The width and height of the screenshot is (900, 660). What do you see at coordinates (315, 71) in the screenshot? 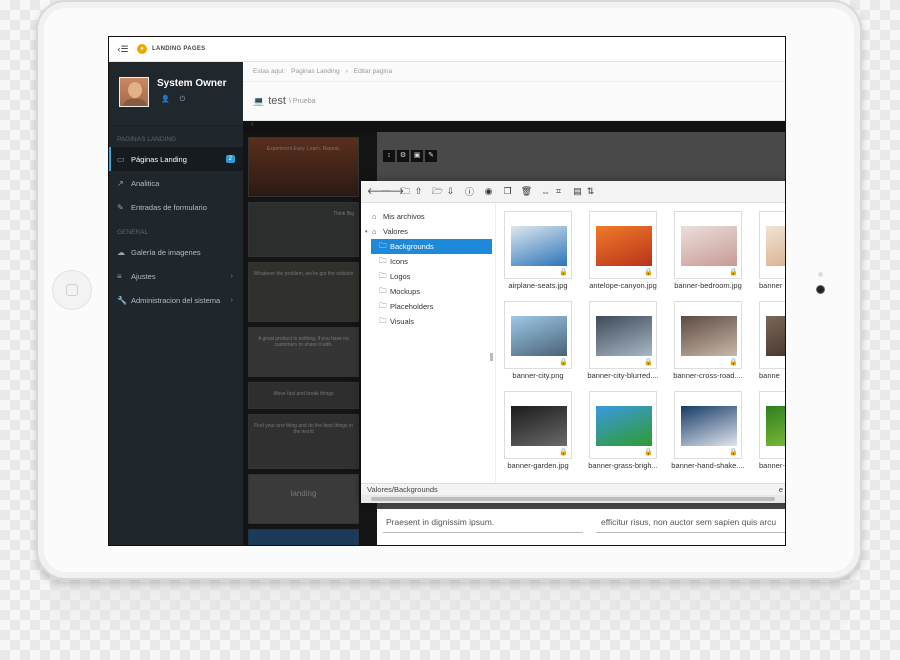
I see `breadcrumb-landing-pages: Paginas Landing` at bounding box center [315, 71].